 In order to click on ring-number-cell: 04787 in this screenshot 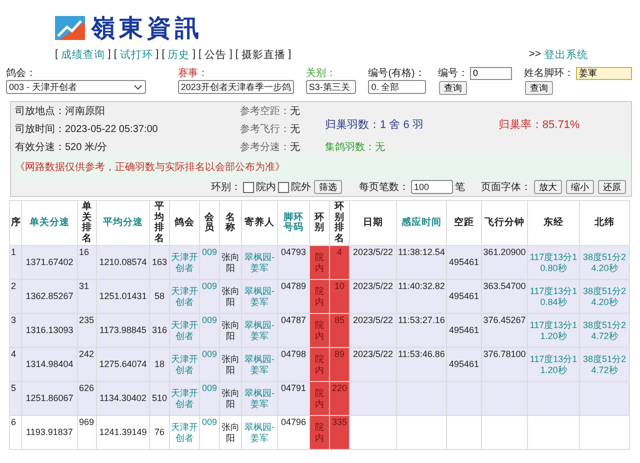, I will do `click(294, 331)`.